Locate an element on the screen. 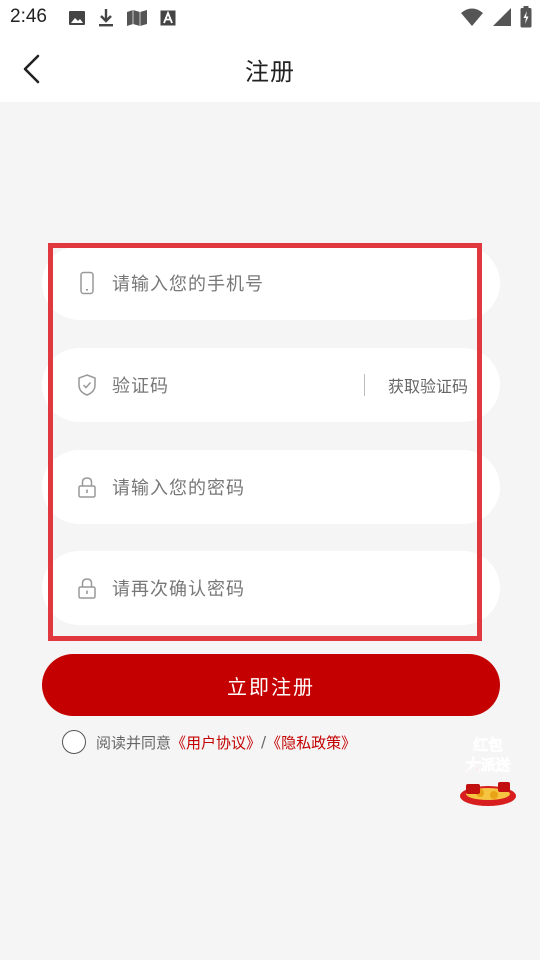  font-icon is located at coordinates (168, 18).